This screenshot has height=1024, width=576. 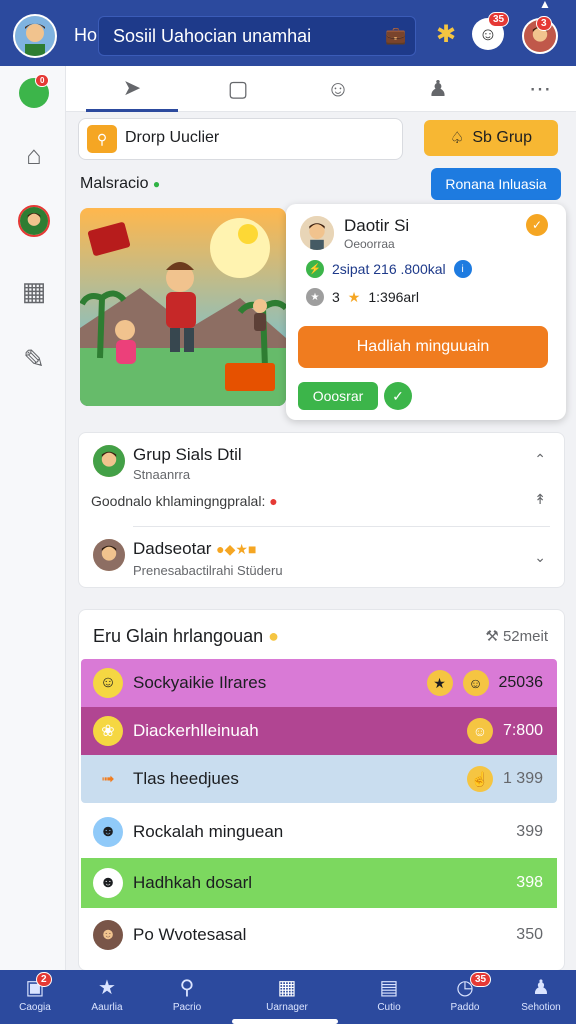 I want to click on tab-send: ➤, so click(x=132, y=89).